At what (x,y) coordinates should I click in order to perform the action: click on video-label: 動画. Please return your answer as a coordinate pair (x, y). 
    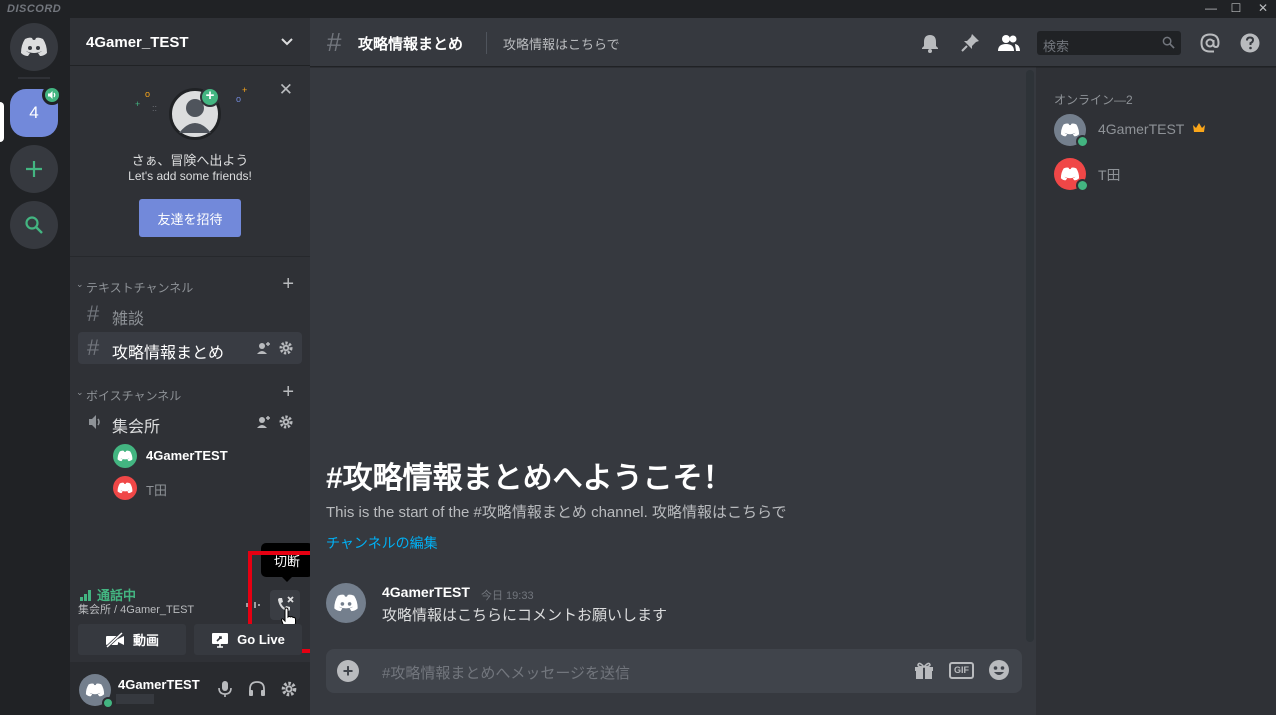
    Looking at the image, I should click on (145, 640).